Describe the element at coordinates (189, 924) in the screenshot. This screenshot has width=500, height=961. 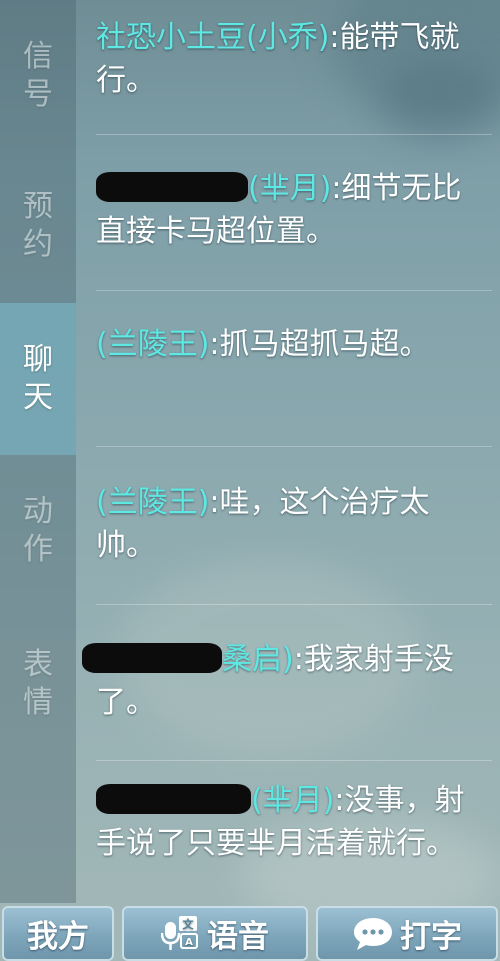
I see `svg-text: 文` at that location.